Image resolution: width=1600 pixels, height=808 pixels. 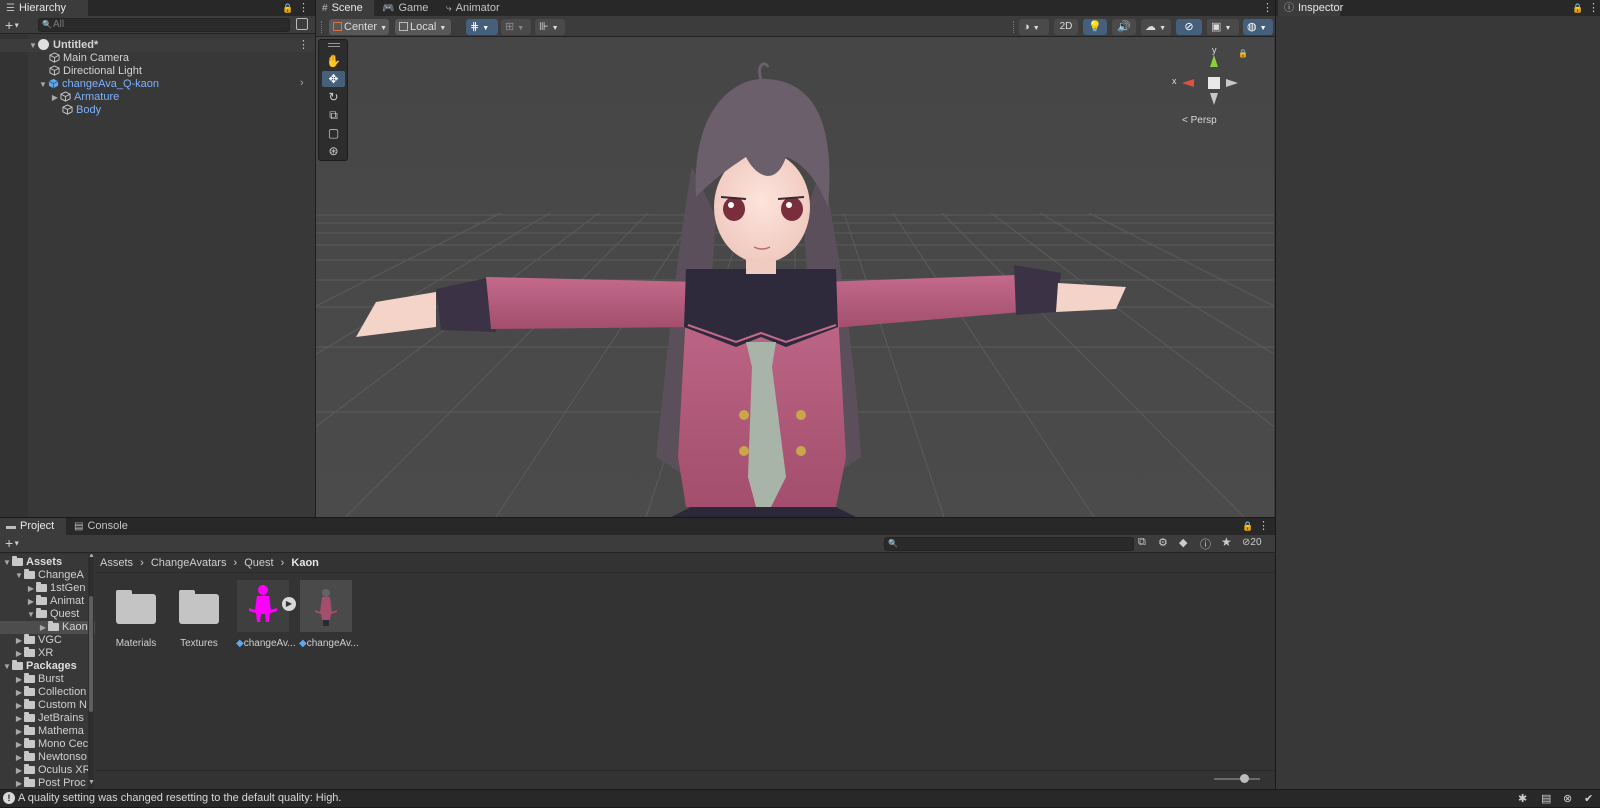 What do you see at coordinates (157, 58) in the screenshot?
I see `hierarchy-item-main-camera: Main Camera` at bounding box center [157, 58].